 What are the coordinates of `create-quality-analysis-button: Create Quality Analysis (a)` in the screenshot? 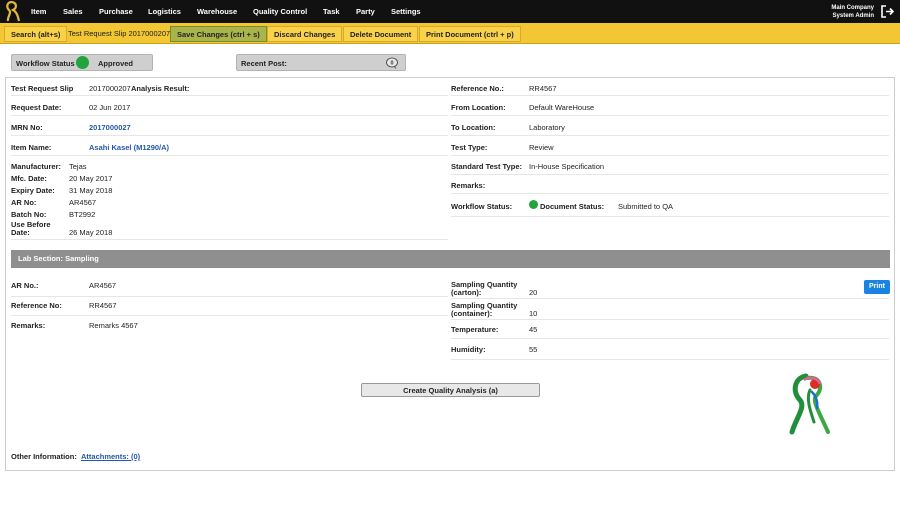 It's located at (450, 390).